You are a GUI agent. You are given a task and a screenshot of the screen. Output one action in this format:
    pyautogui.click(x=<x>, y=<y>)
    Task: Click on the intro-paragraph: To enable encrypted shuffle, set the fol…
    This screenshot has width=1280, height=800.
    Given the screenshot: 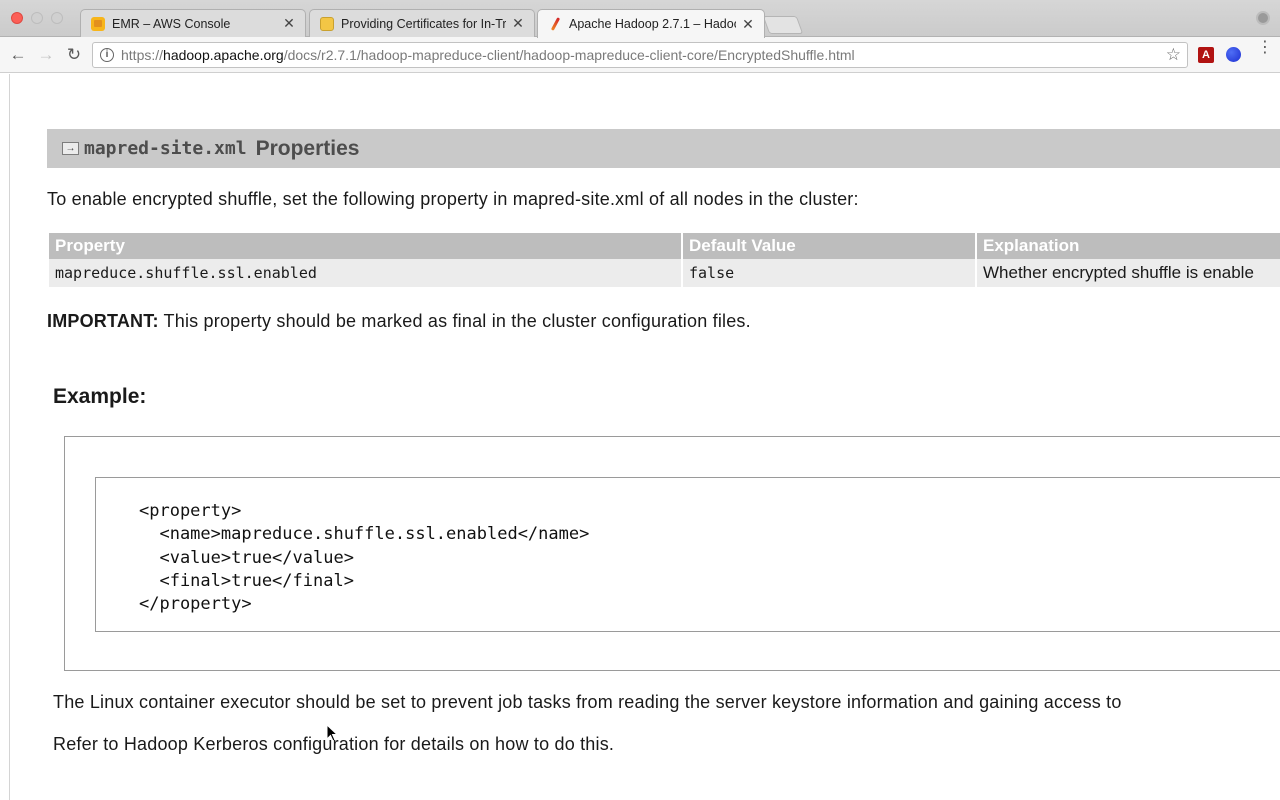 What is the action you would take?
    pyautogui.click(x=453, y=199)
    